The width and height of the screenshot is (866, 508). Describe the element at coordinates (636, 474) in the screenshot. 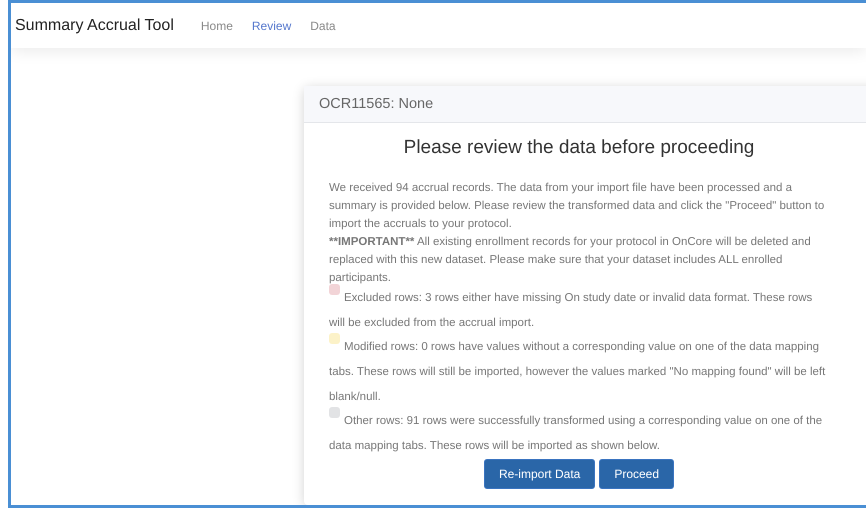

I see `proceed-button: Proceed` at that location.